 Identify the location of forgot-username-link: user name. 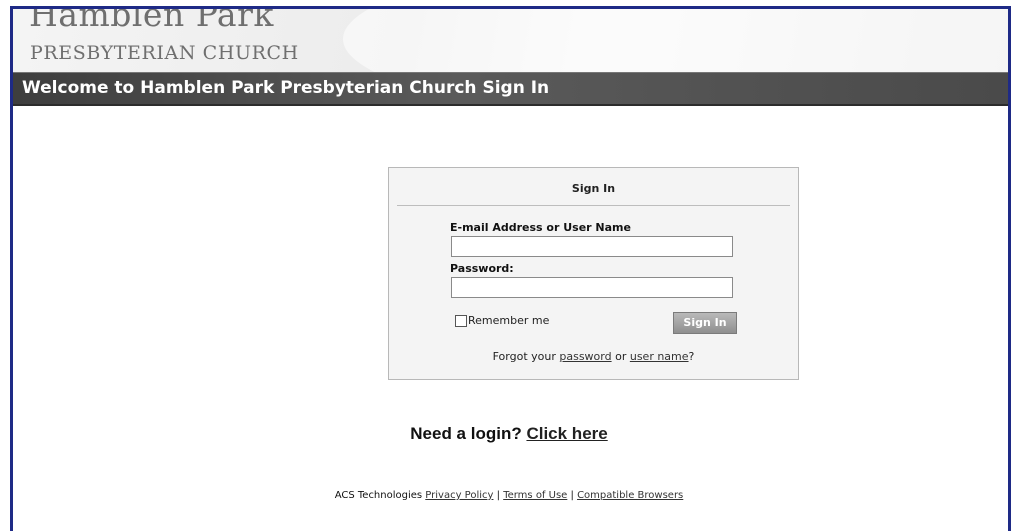
(659, 356).